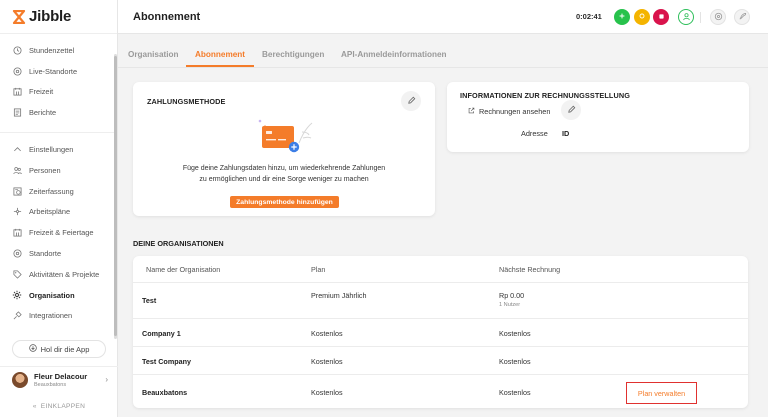 This screenshot has width=768, height=417. What do you see at coordinates (51, 316) in the screenshot?
I see `sidebar-item-label: Integrationen` at bounding box center [51, 316].